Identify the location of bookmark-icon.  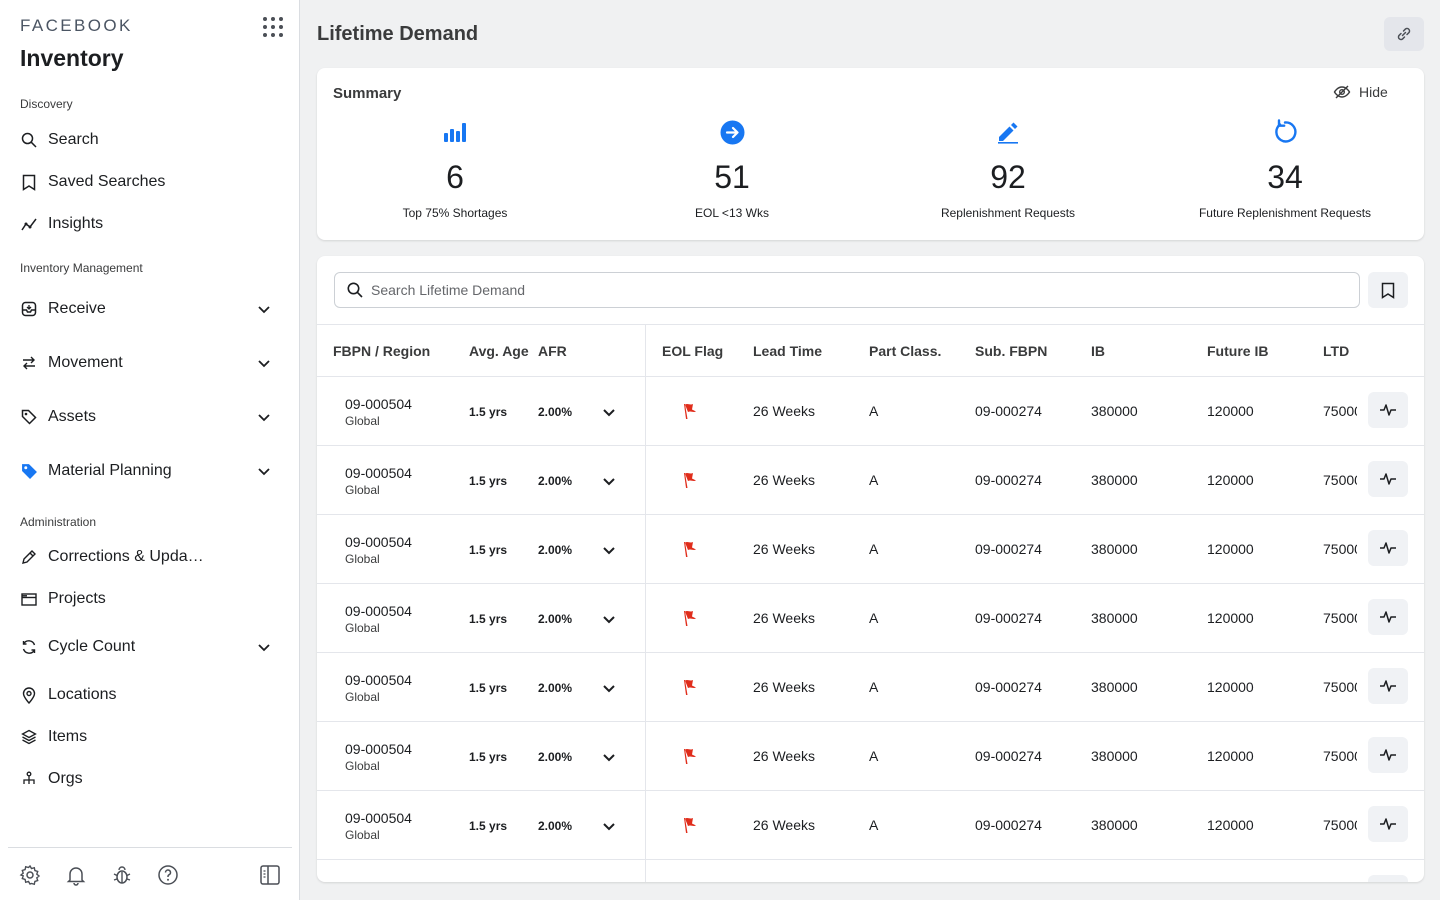
(1388, 290).